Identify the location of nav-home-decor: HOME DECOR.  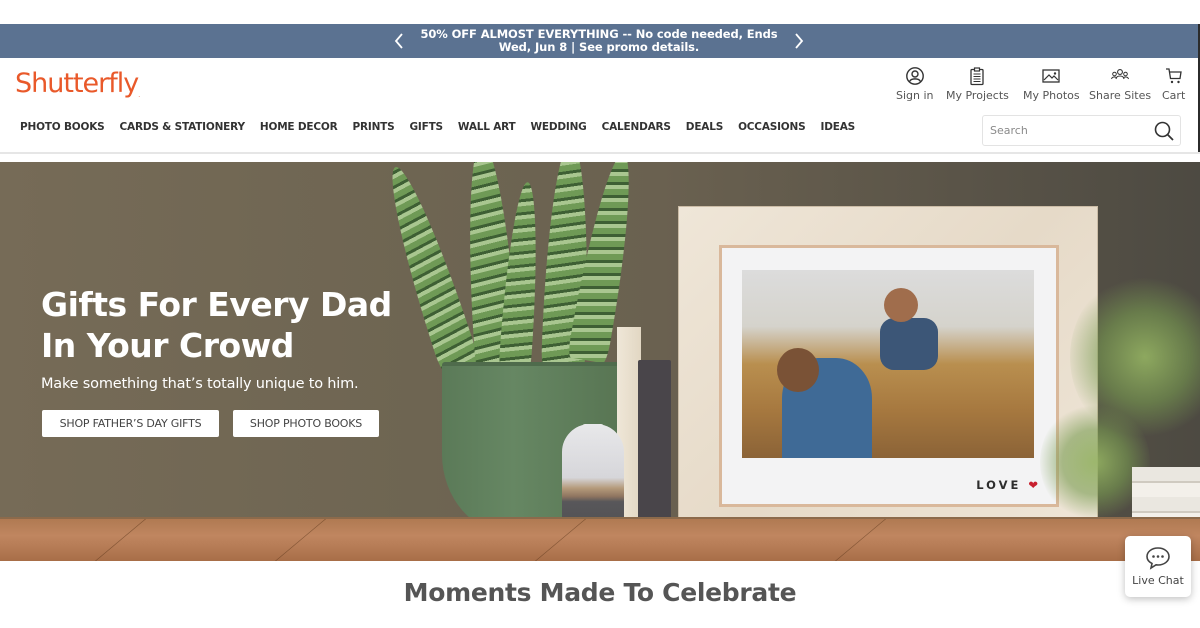
(299, 127).